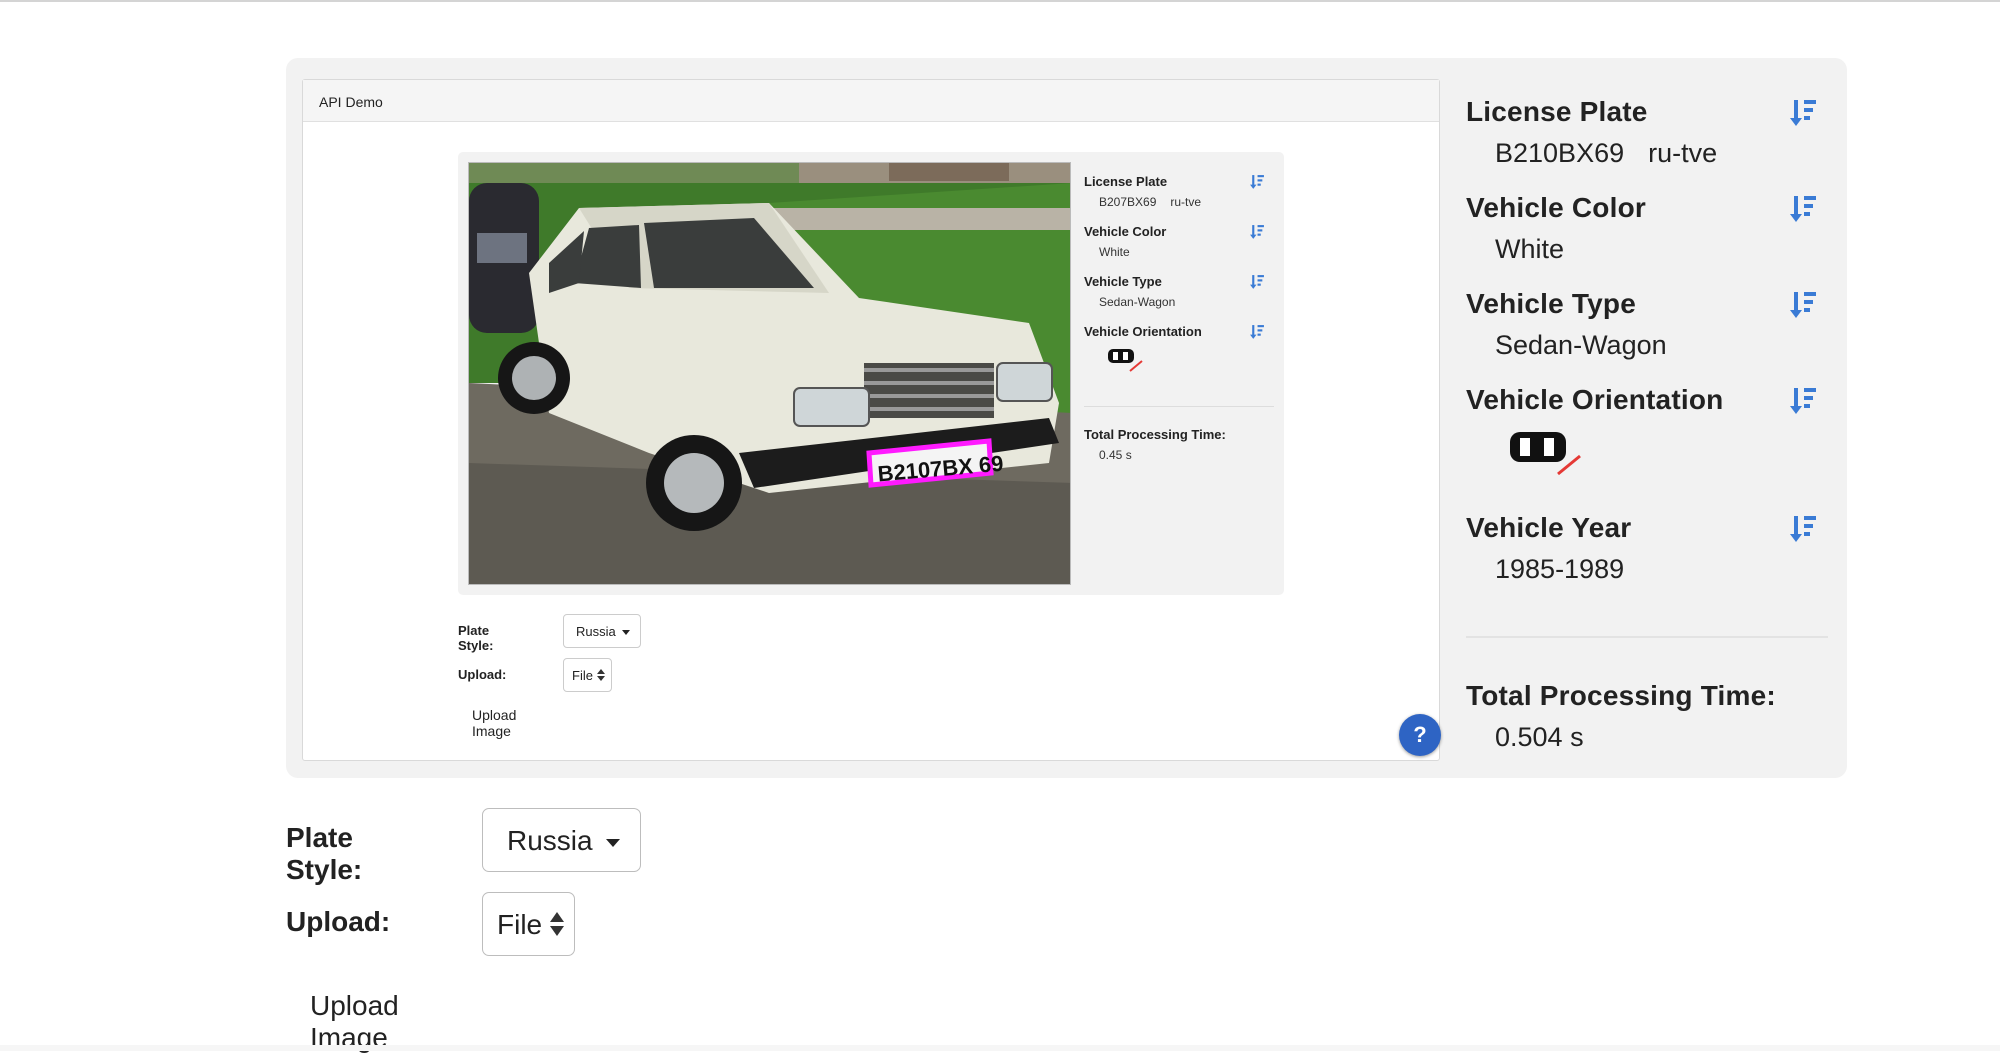 This screenshot has width=2000, height=1054. I want to click on plate-style-value: Russia, so click(550, 840).